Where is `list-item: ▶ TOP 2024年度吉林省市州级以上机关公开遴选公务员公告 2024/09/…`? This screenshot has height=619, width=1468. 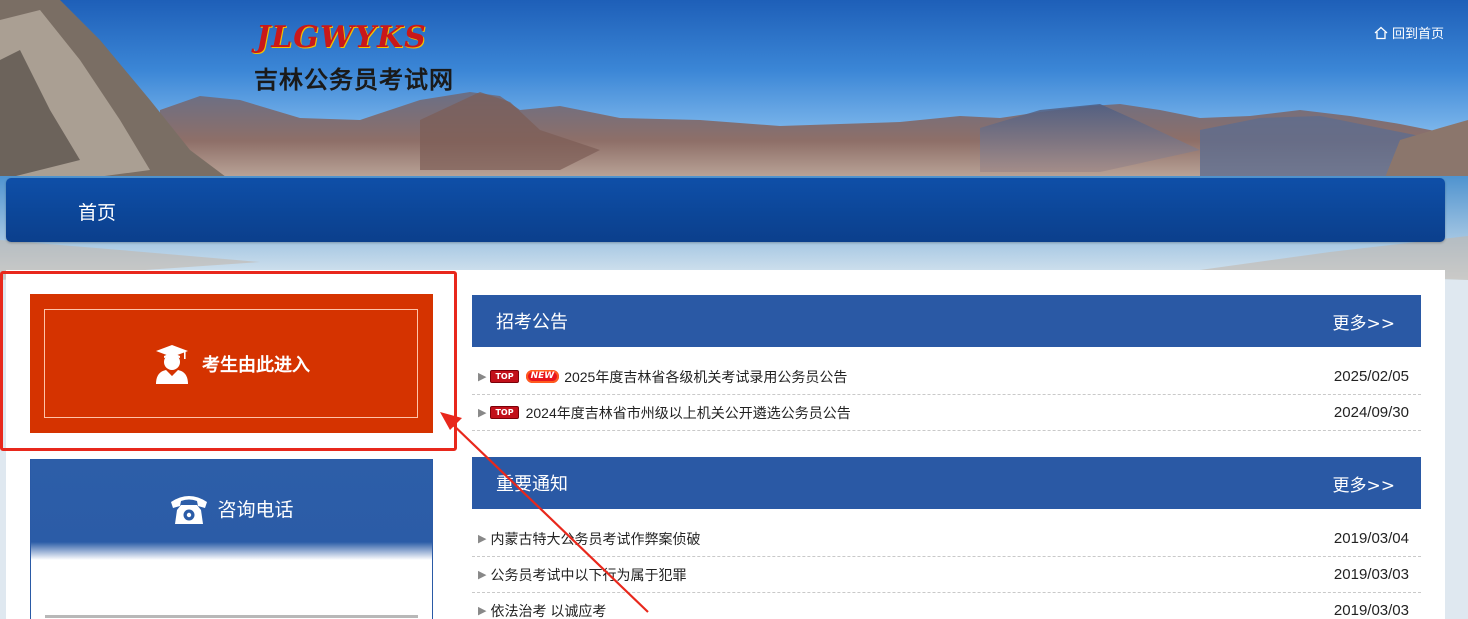
list-item: ▶ TOP 2024年度吉林省市州级以上机关公开遴选公务员公告 2024/09/… is located at coordinates (946, 413).